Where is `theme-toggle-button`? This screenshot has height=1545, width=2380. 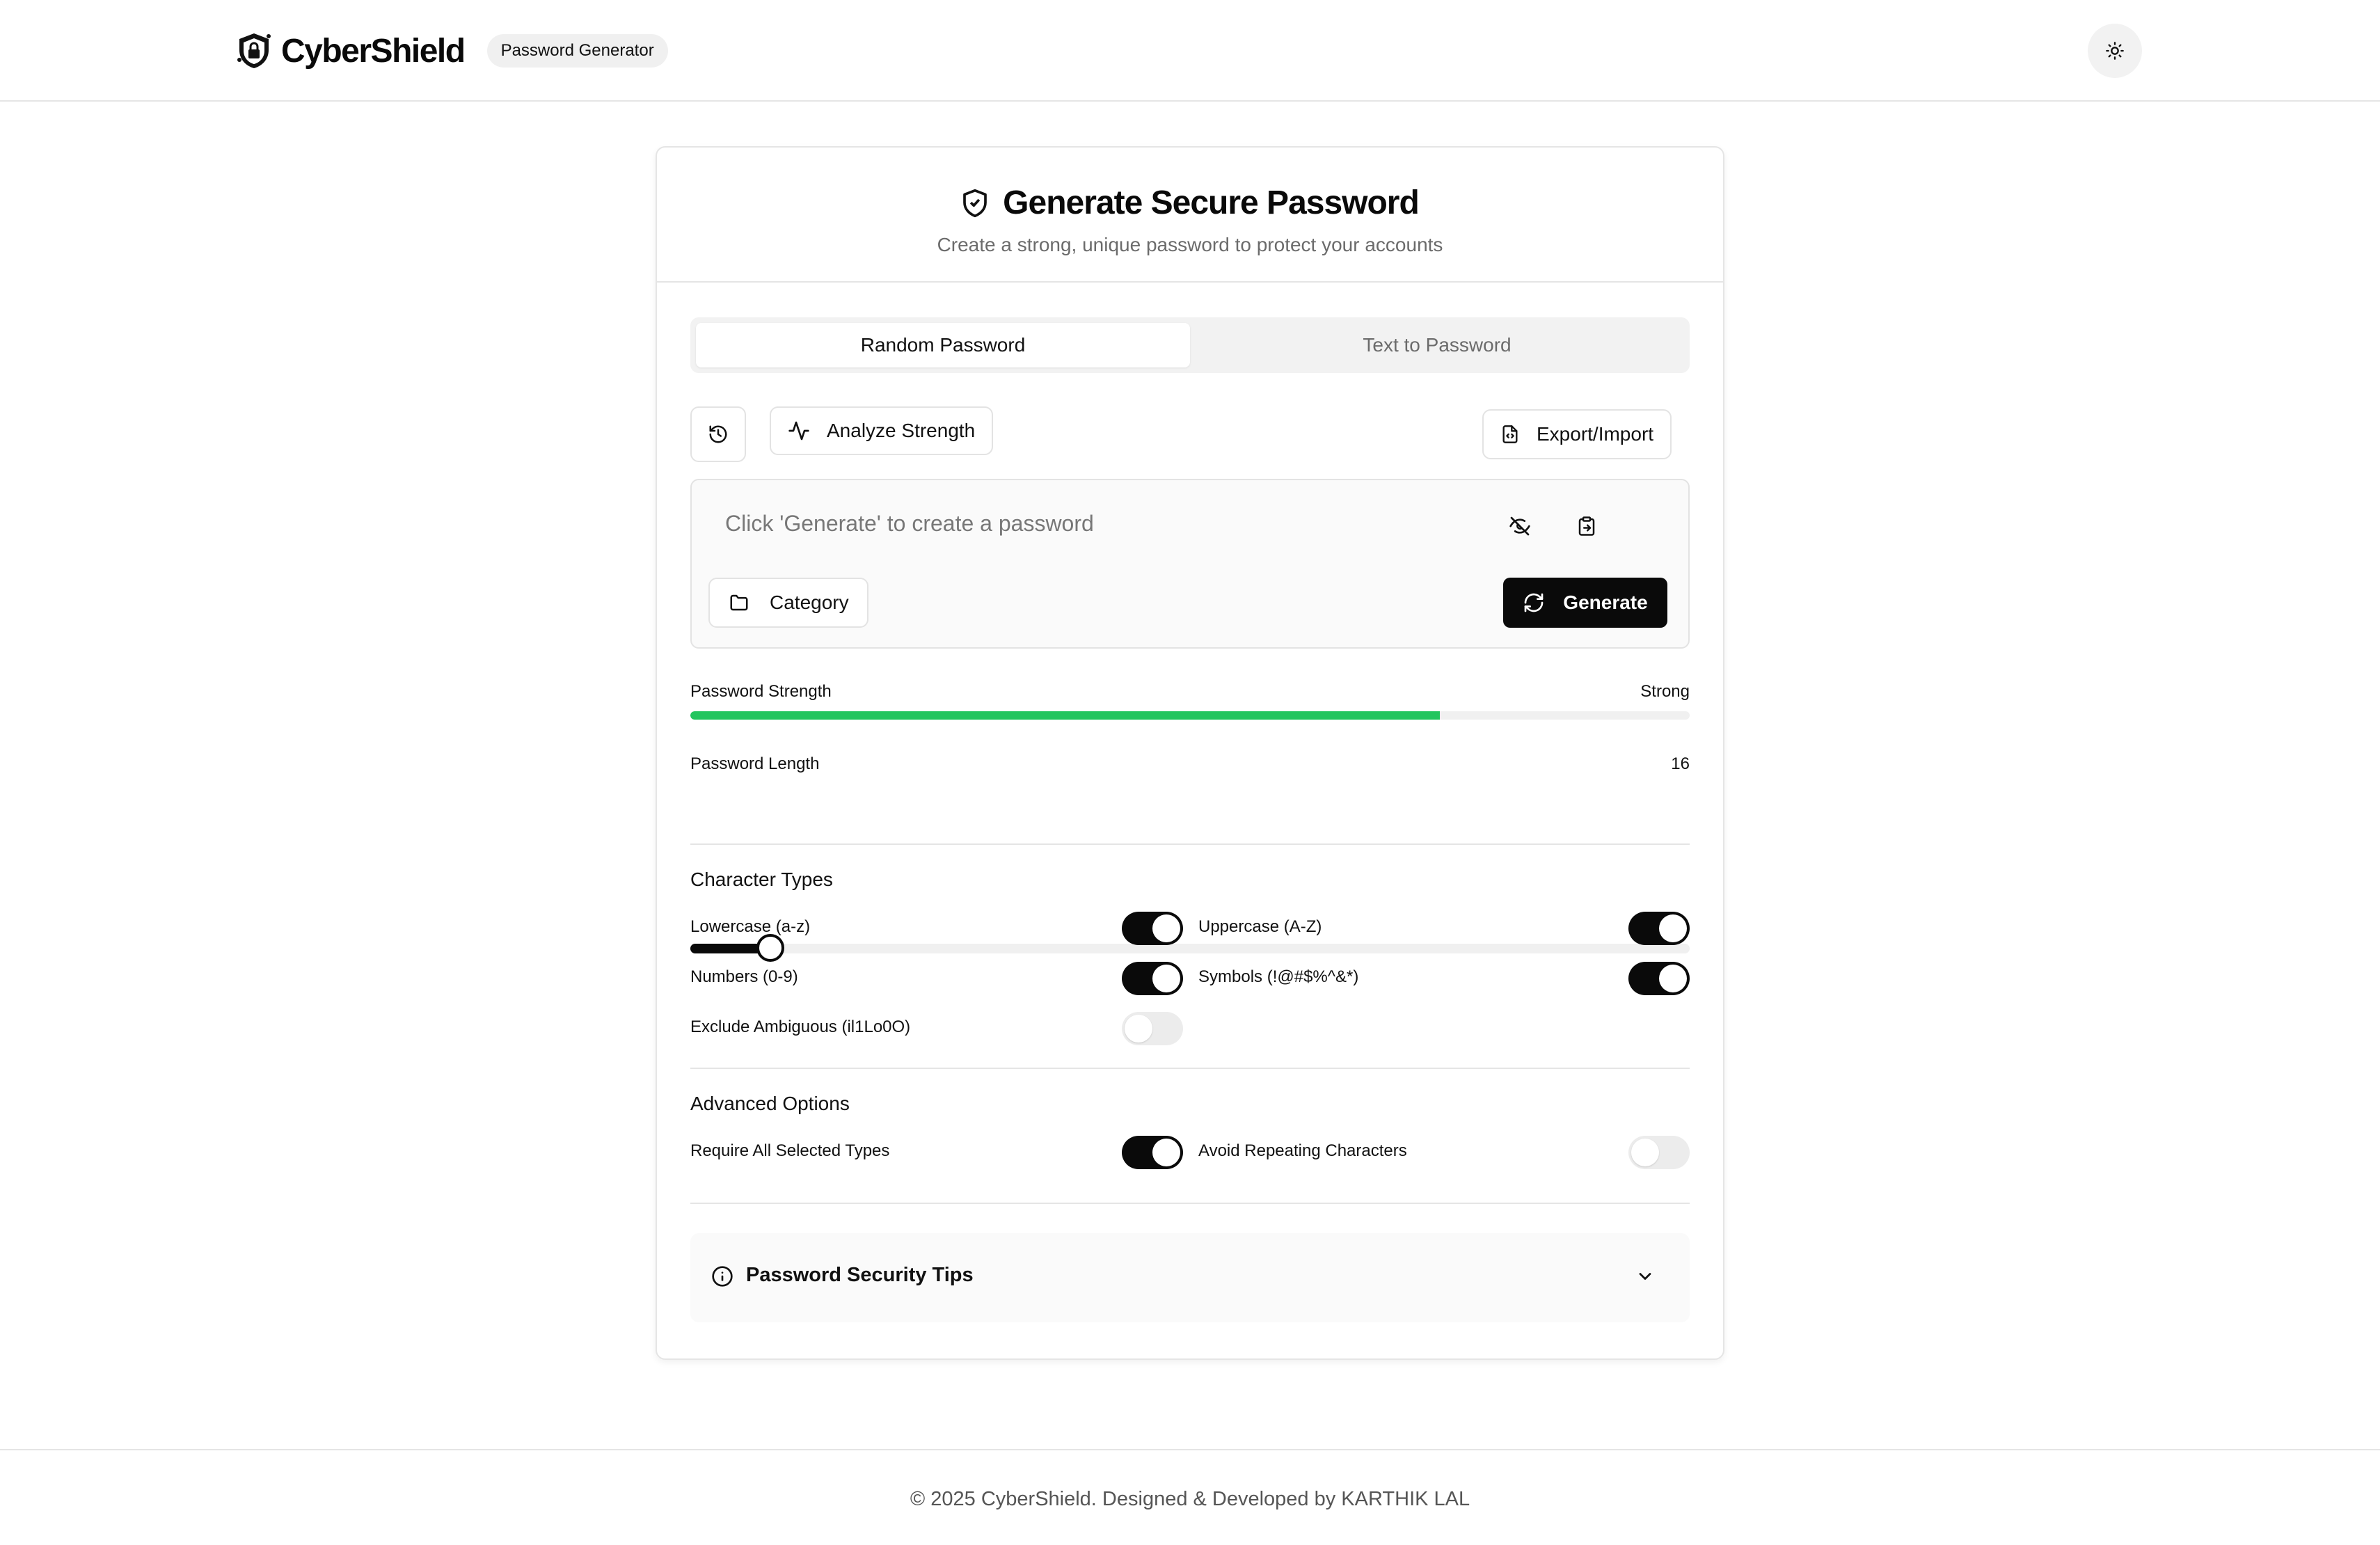
theme-toggle-button is located at coordinates (2115, 51).